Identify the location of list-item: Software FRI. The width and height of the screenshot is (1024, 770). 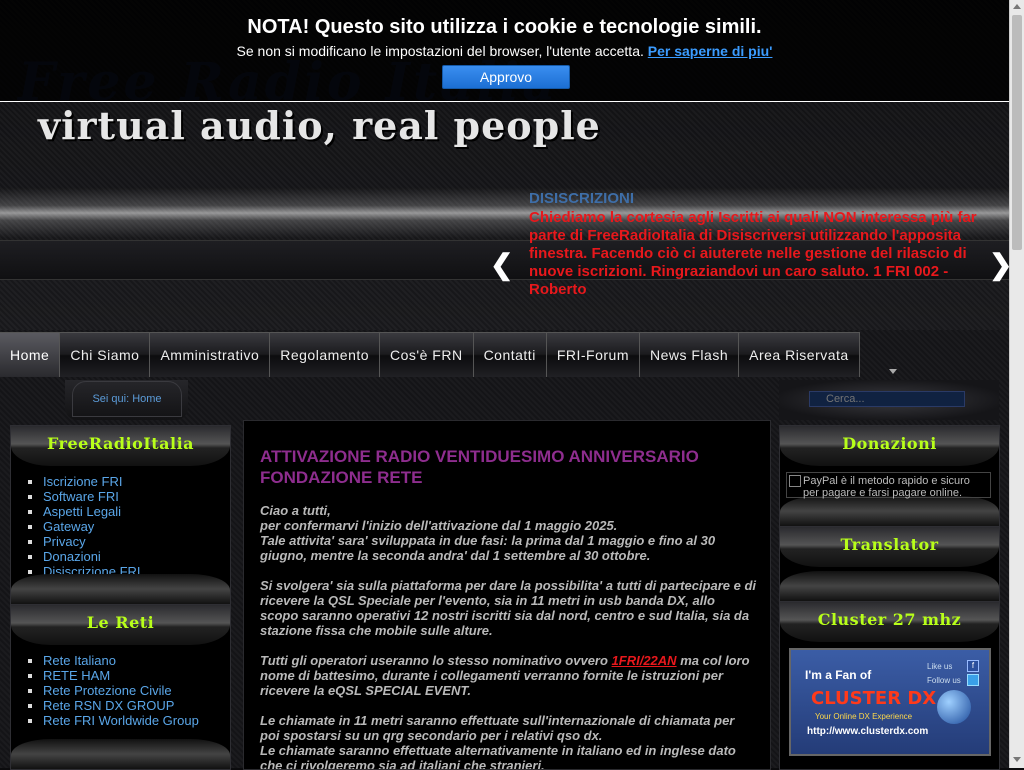
(92, 496).